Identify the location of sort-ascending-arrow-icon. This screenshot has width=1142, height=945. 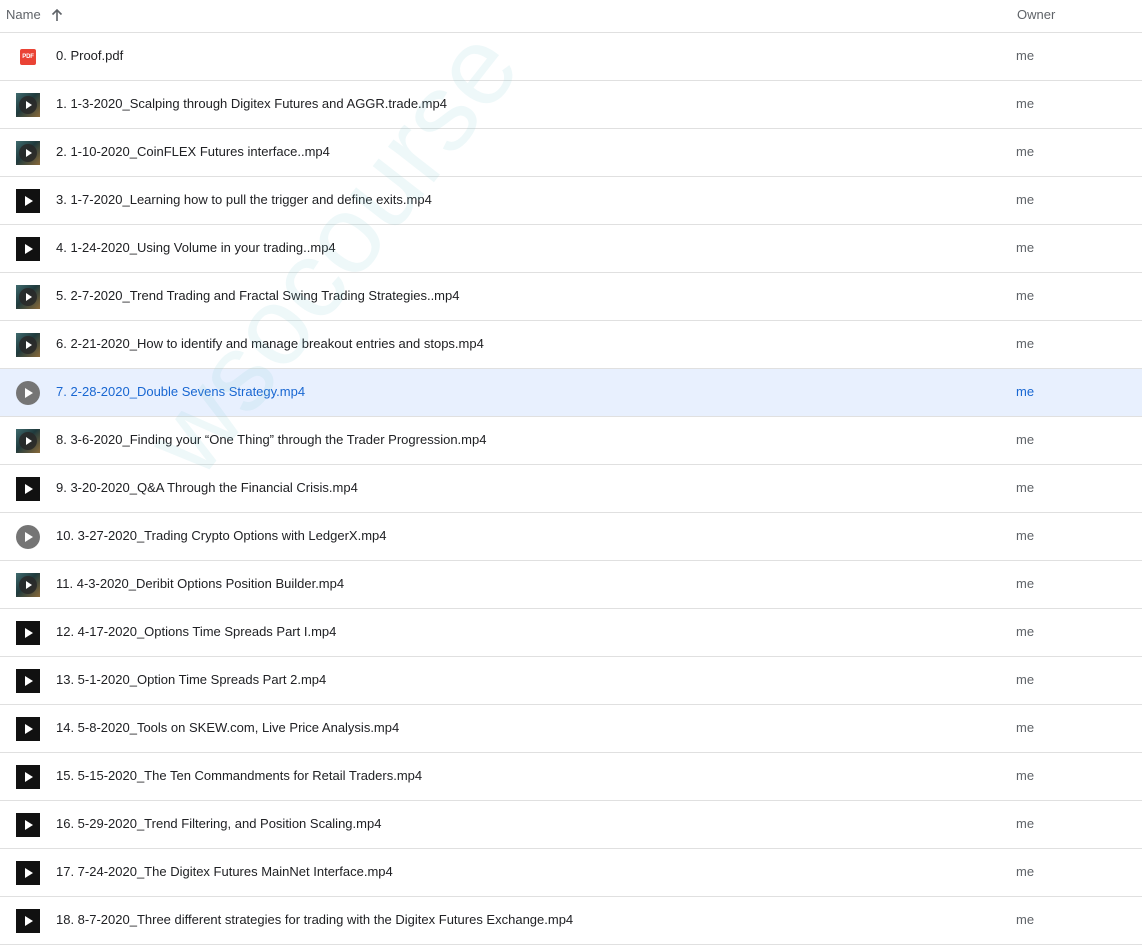
(57, 15).